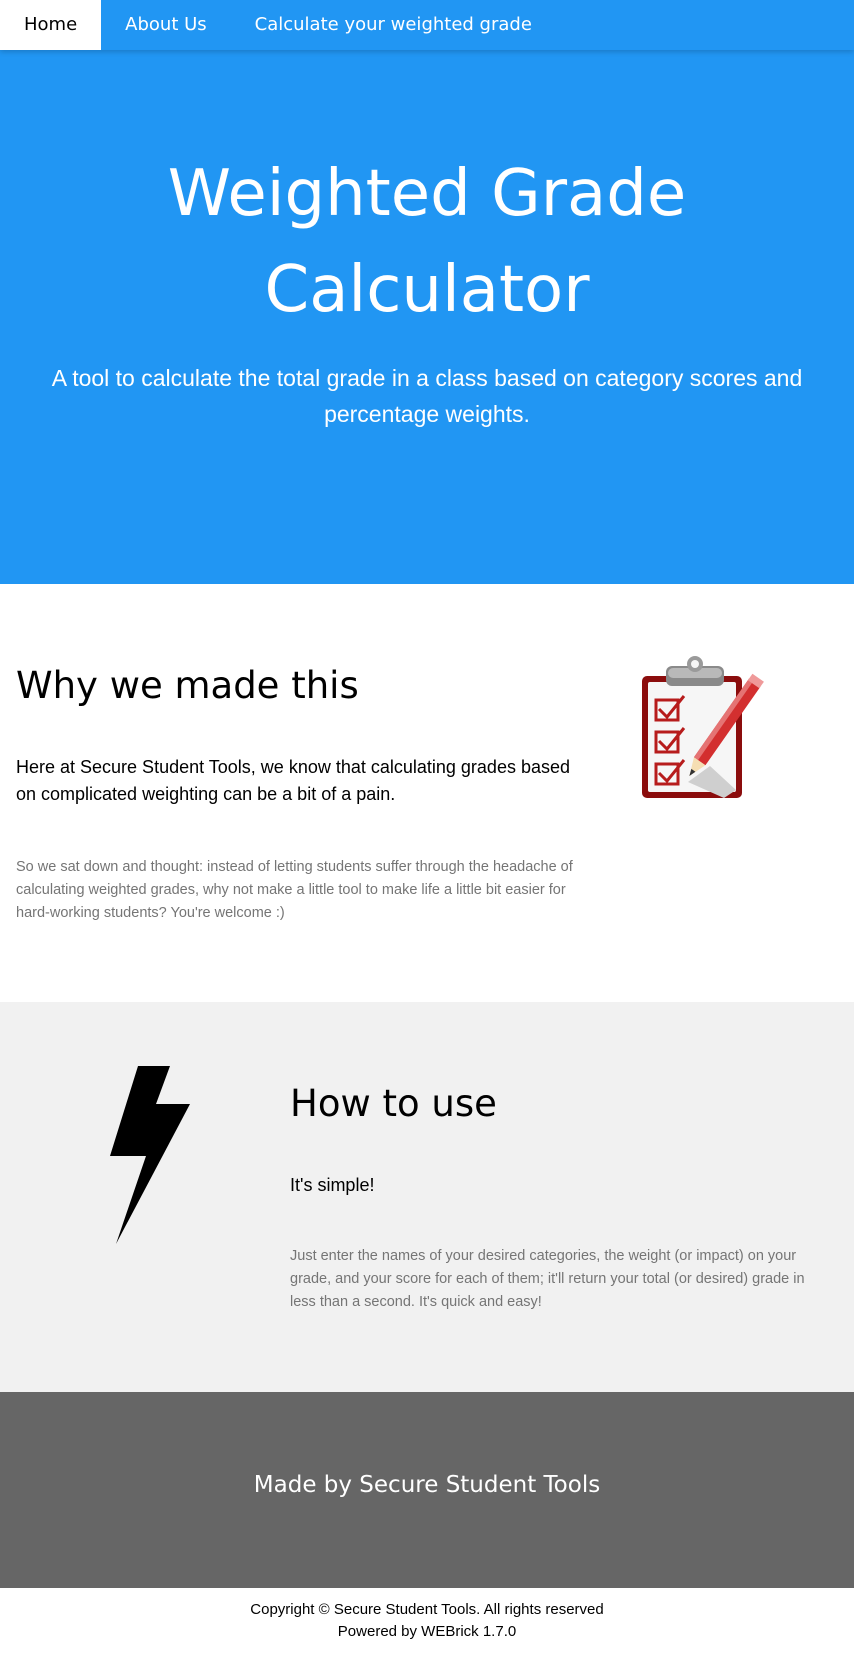 The width and height of the screenshot is (854, 1663). What do you see at coordinates (393, 1103) in the screenshot?
I see `how-heading: How to use` at bounding box center [393, 1103].